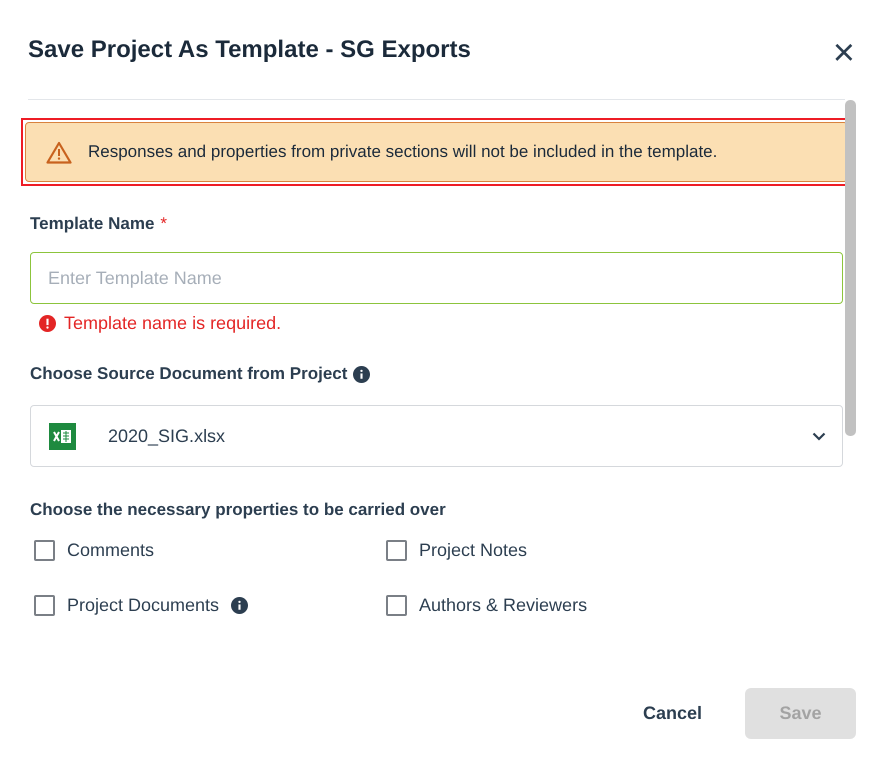  What do you see at coordinates (189, 374) in the screenshot?
I see `field-label: Choose Source Document from Project` at bounding box center [189, 374].